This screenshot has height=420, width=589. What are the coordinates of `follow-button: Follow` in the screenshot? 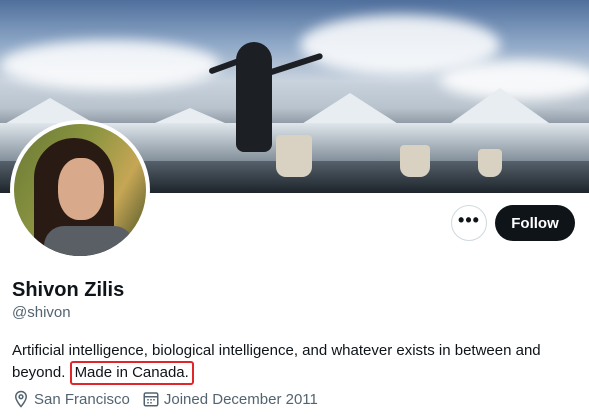 It's located at (535, 223).